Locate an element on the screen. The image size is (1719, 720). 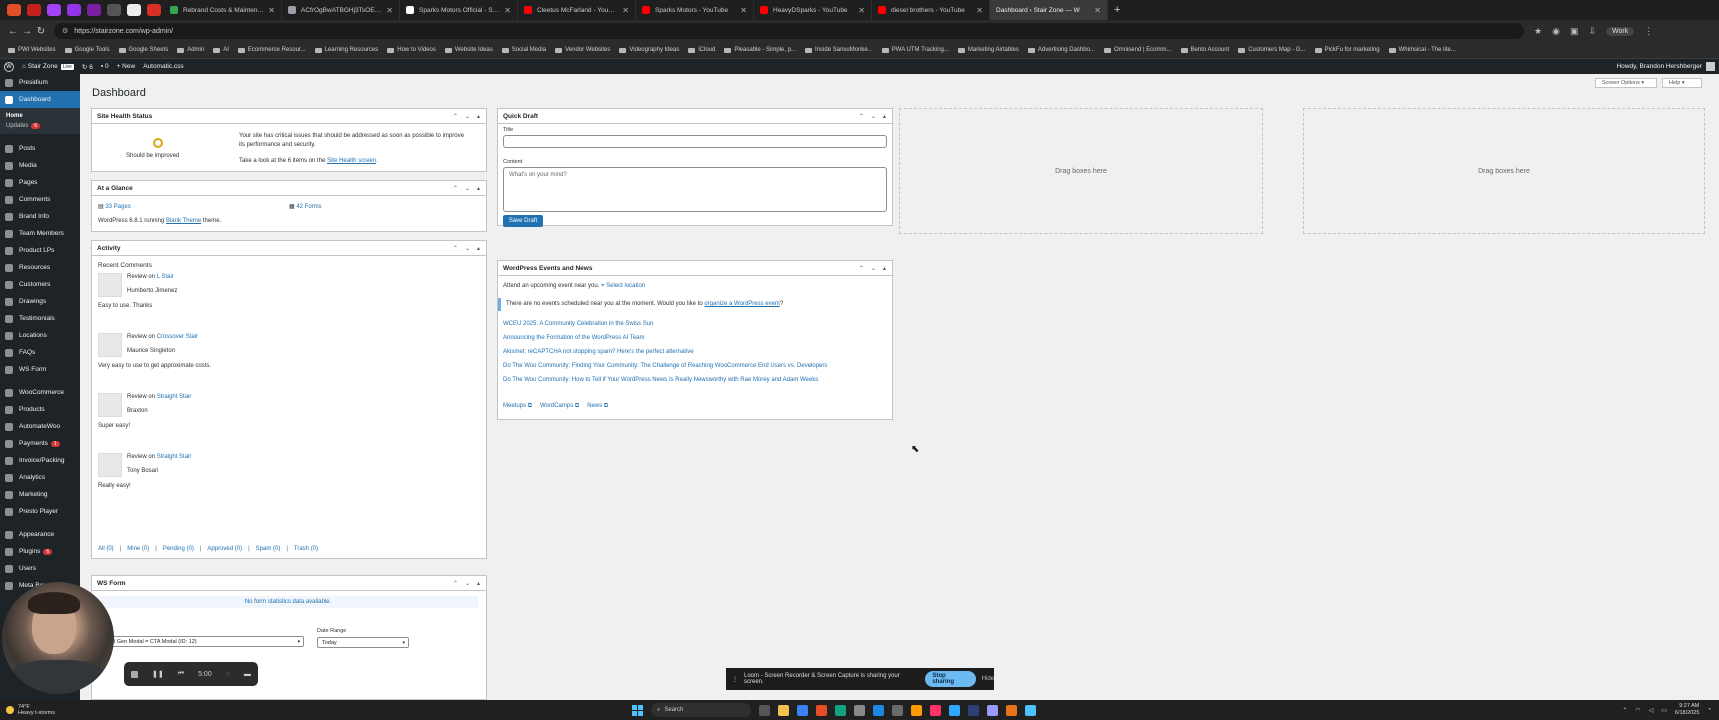
bookmark-item: Bento Account is located at coordinates (1204, 50).